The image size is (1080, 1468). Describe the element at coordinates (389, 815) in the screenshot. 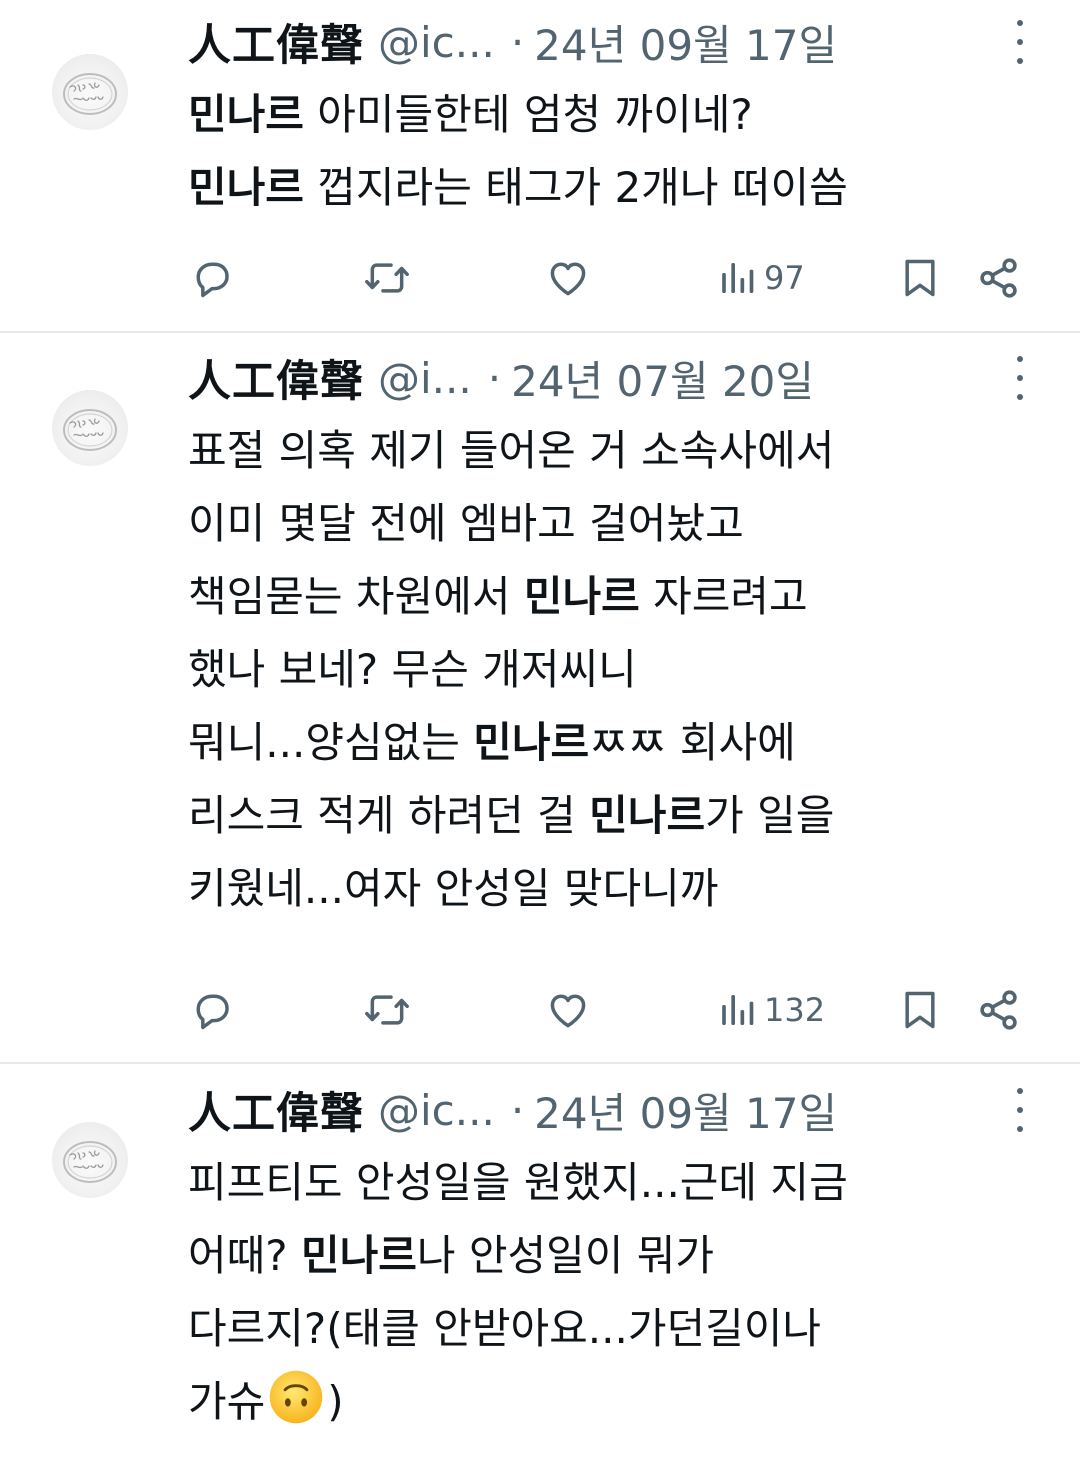

I see `text-segment: 리스크 적게 하려던 걸` at that location.